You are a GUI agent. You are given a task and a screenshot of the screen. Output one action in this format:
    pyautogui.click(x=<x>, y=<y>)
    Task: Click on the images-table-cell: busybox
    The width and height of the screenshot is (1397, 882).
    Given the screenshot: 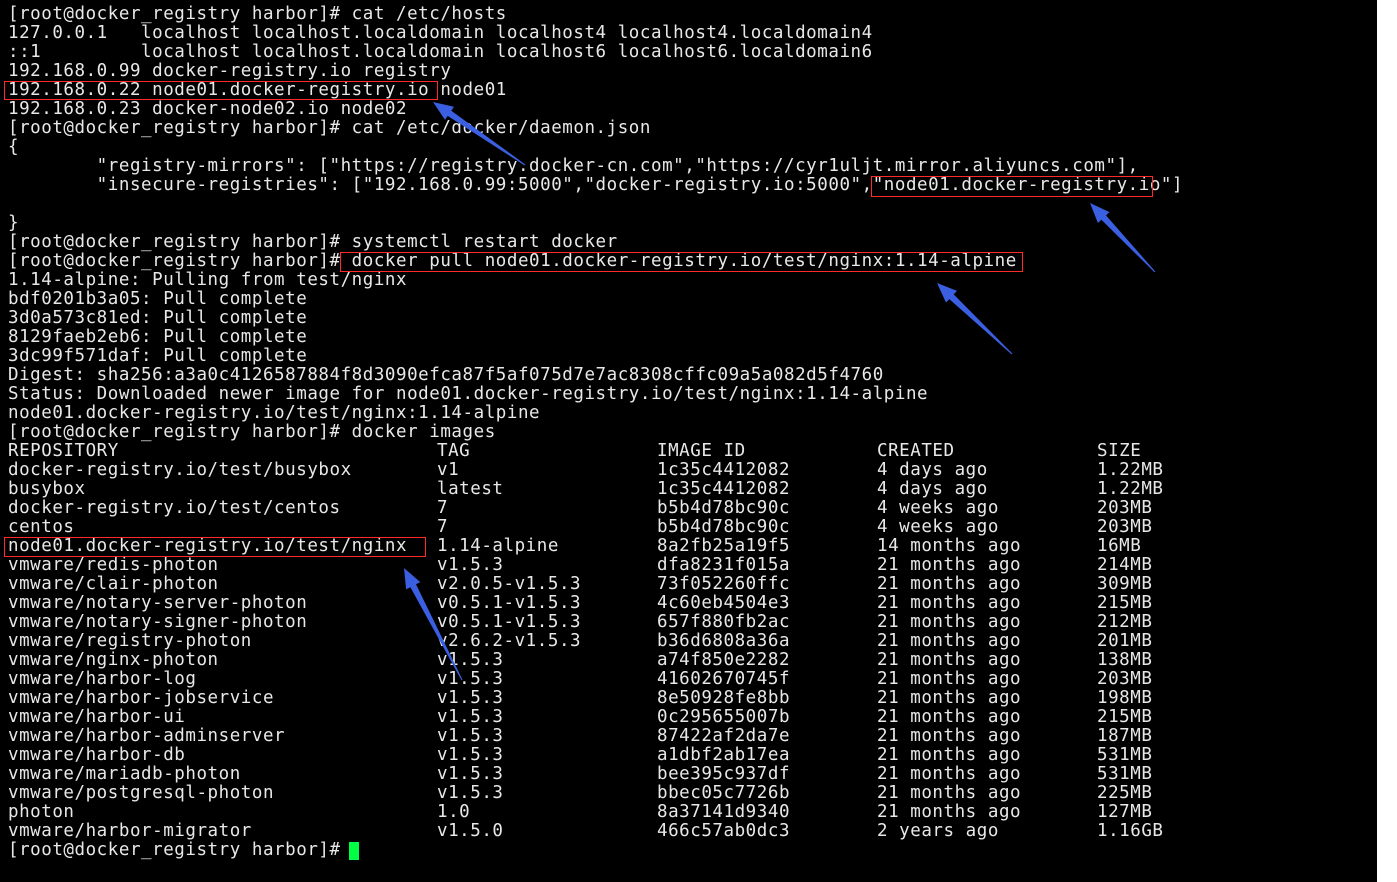 What is the action you would take?
    pyautogui.click(x=47, y=489)
    